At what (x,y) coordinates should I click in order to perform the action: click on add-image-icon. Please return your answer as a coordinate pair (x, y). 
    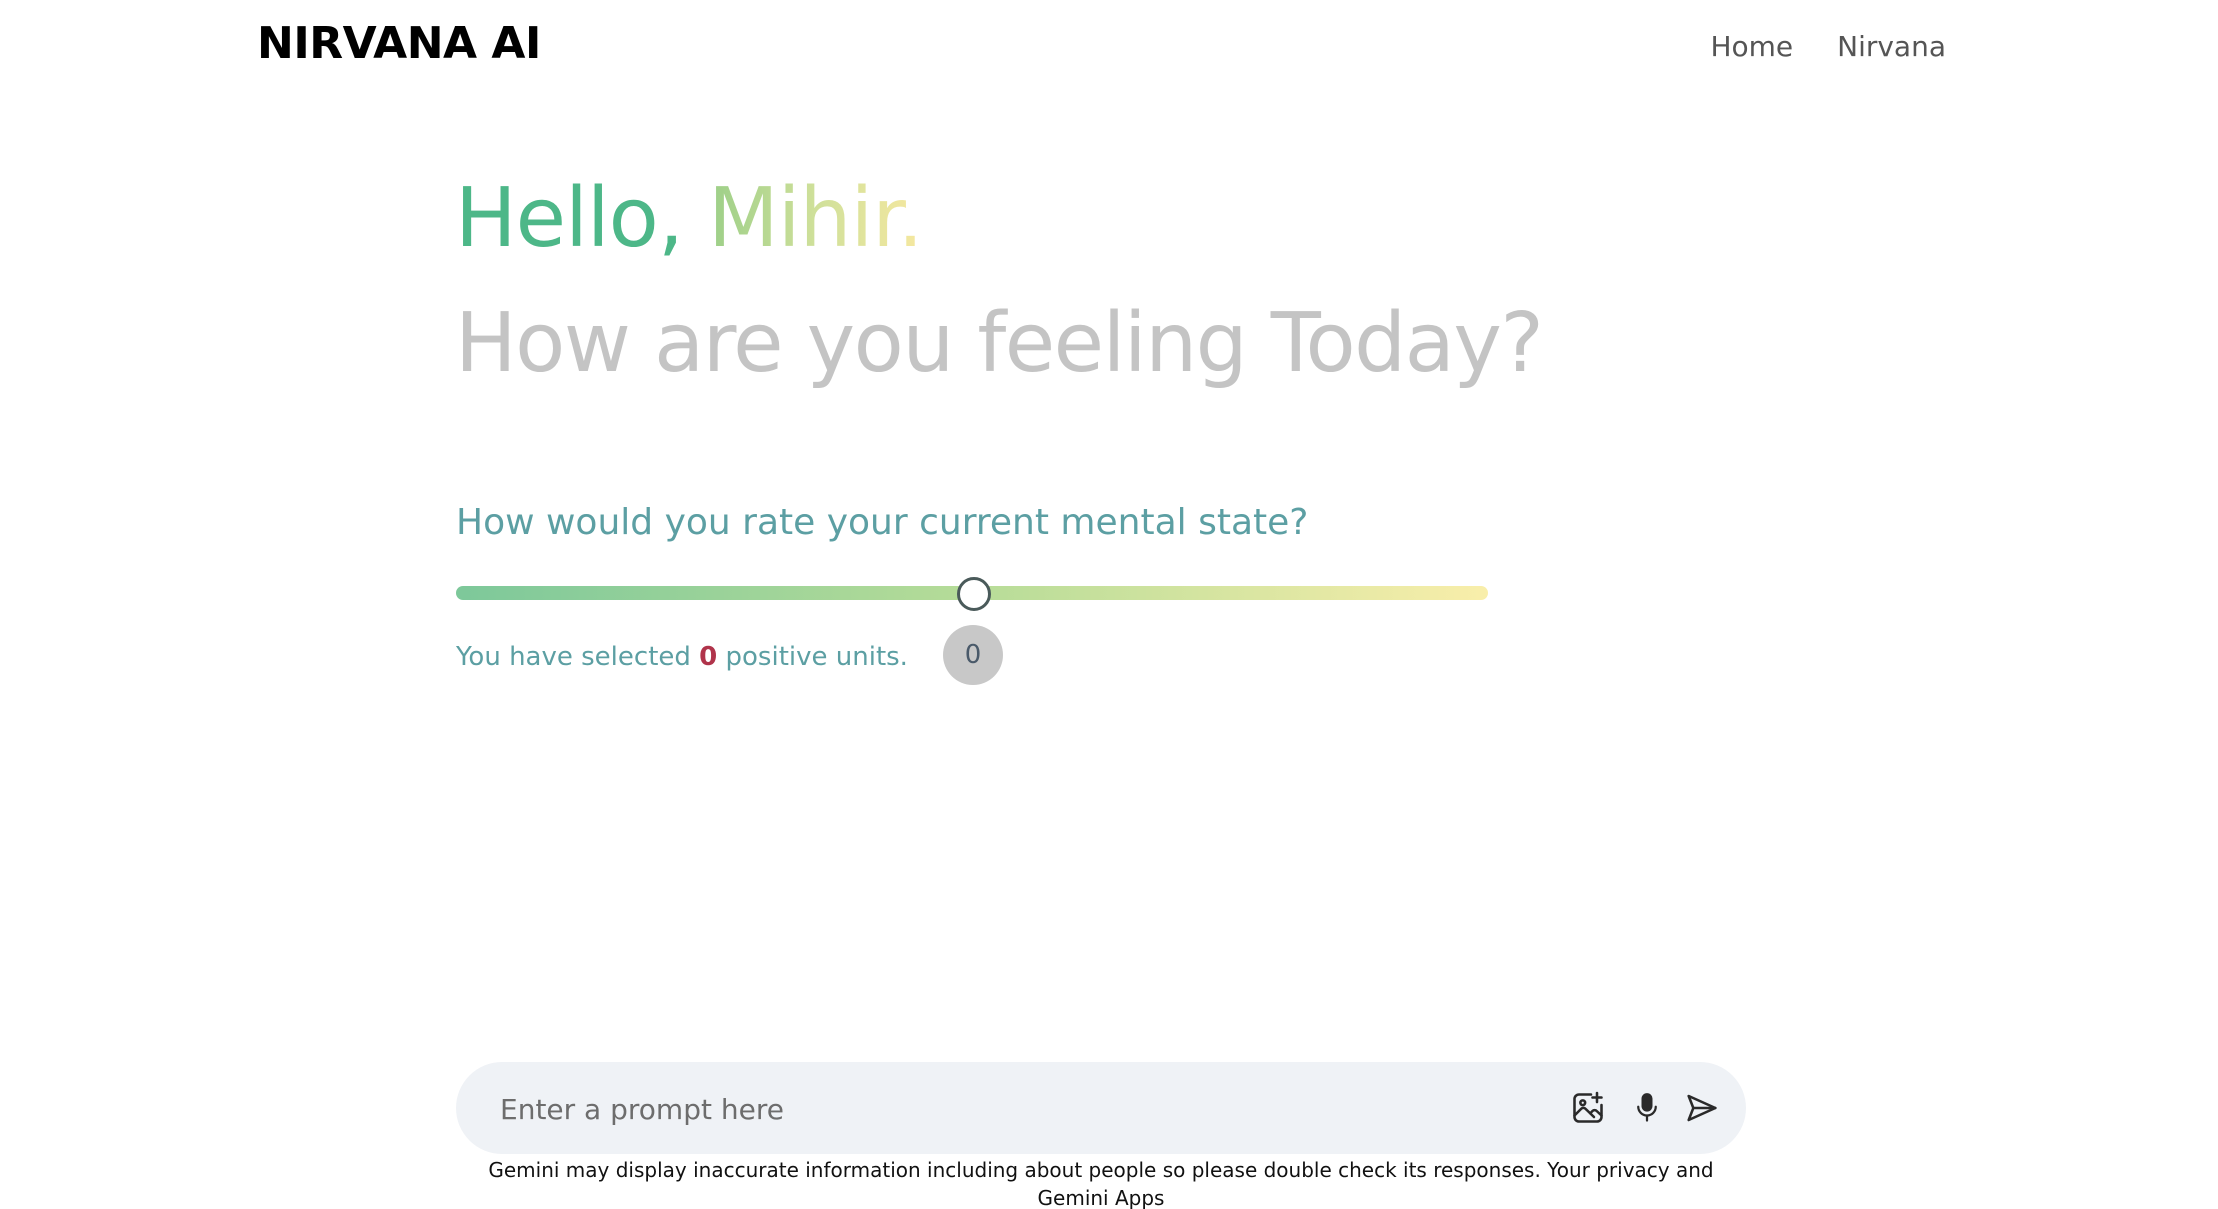
    Looking at the image, I should click on (1588, 1108).